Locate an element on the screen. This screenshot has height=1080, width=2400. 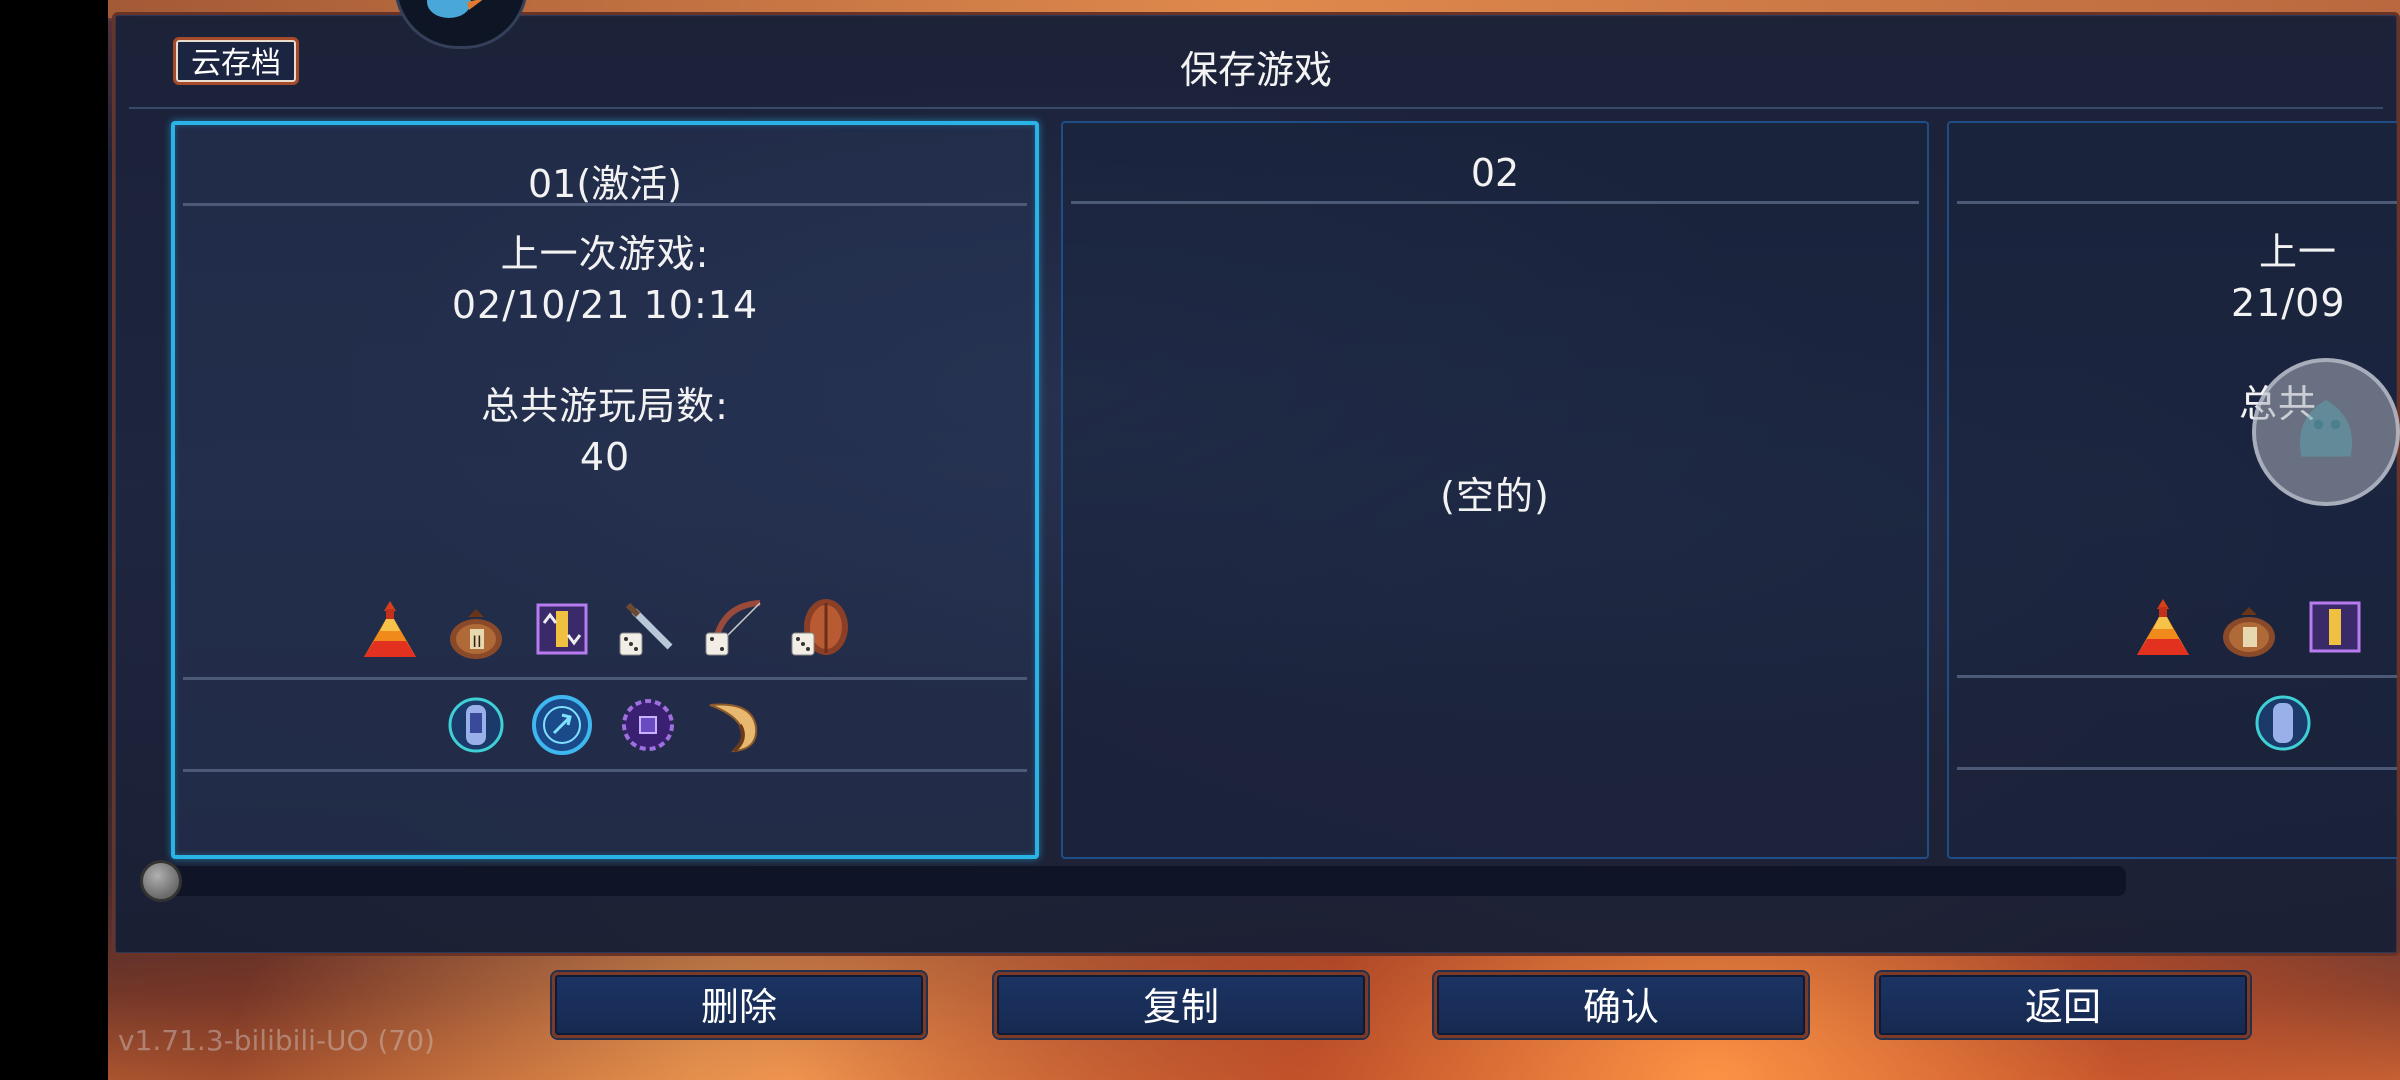
slot-title: 01(激活) is located at coordinates (604, 184).